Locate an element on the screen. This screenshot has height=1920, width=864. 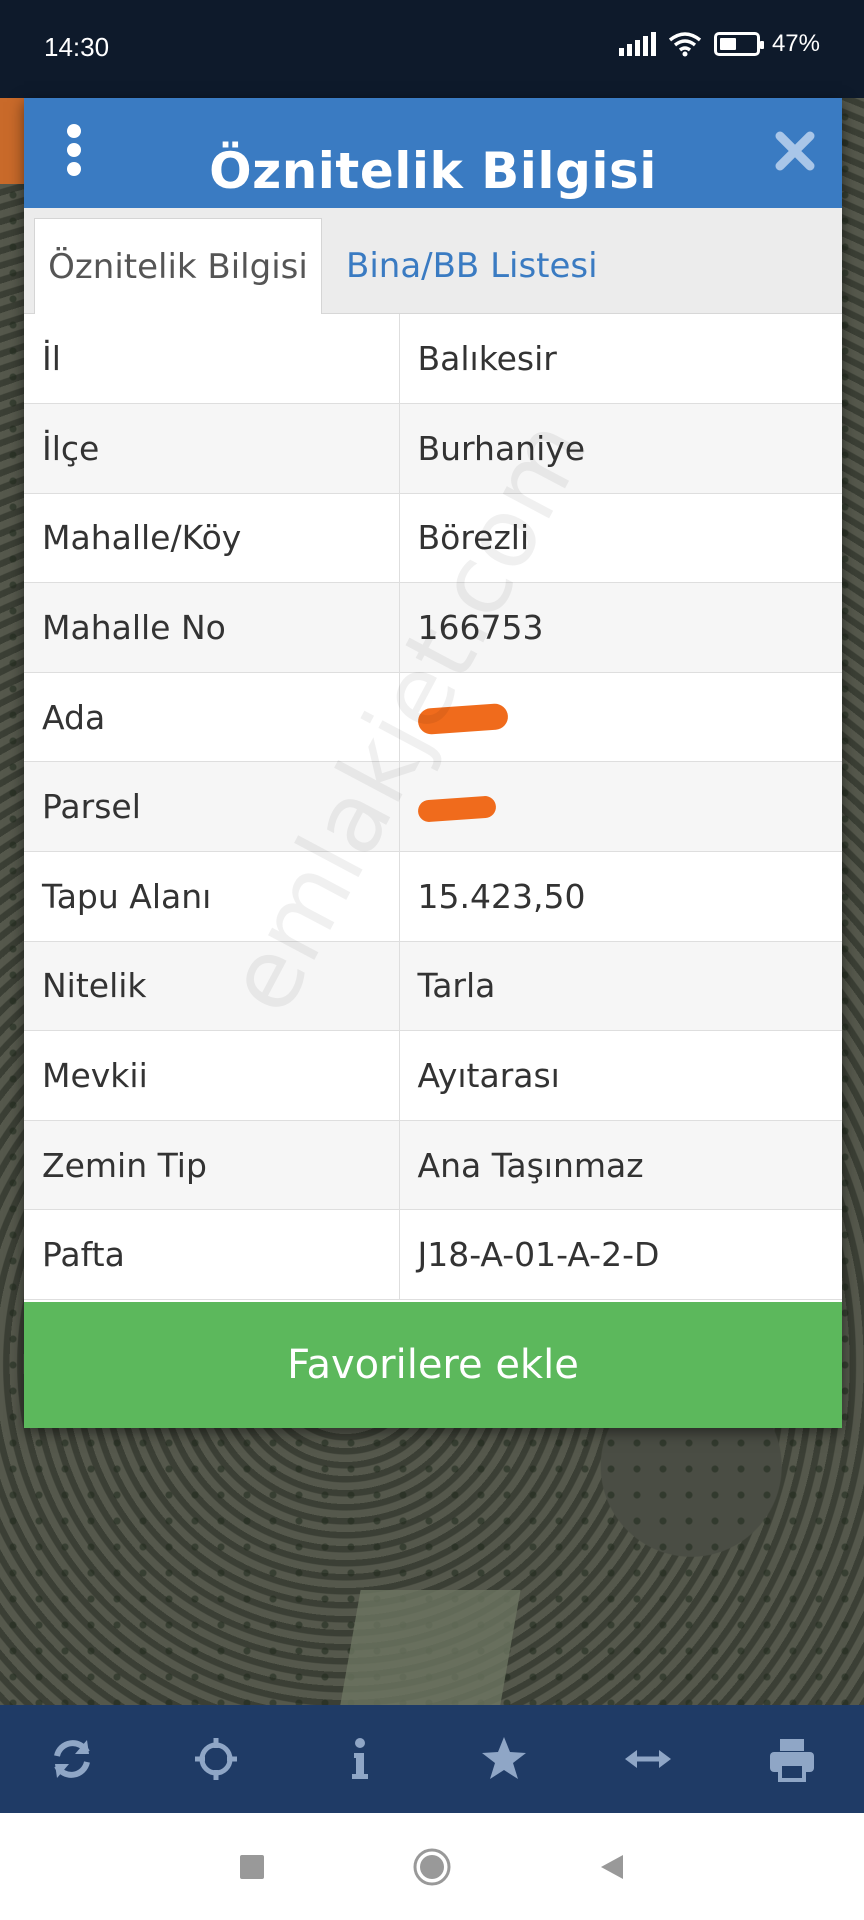
table-row: Pafta J18-A-01-A-2-D is located at coordinates (433, 1255).